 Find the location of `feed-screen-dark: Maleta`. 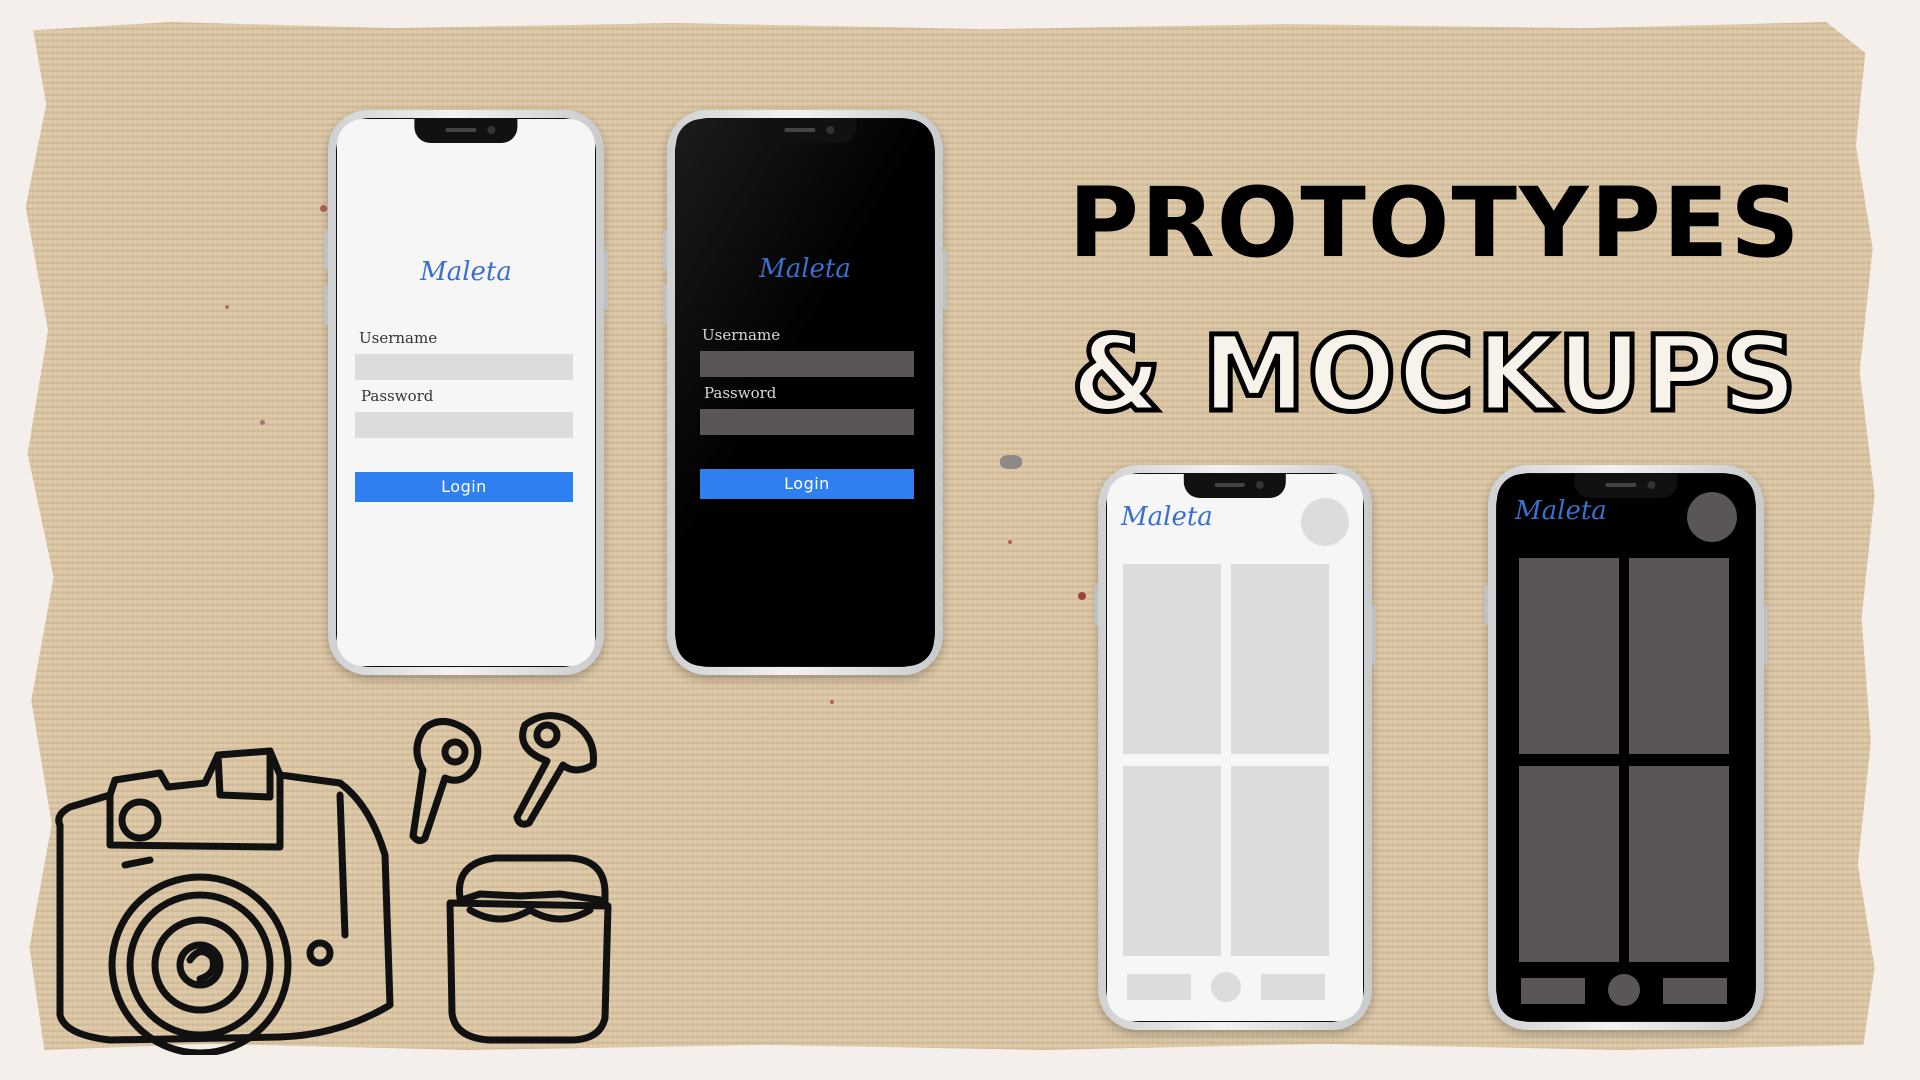

feed-screen-dark: Maleta is located at coordinates (1626, 747).